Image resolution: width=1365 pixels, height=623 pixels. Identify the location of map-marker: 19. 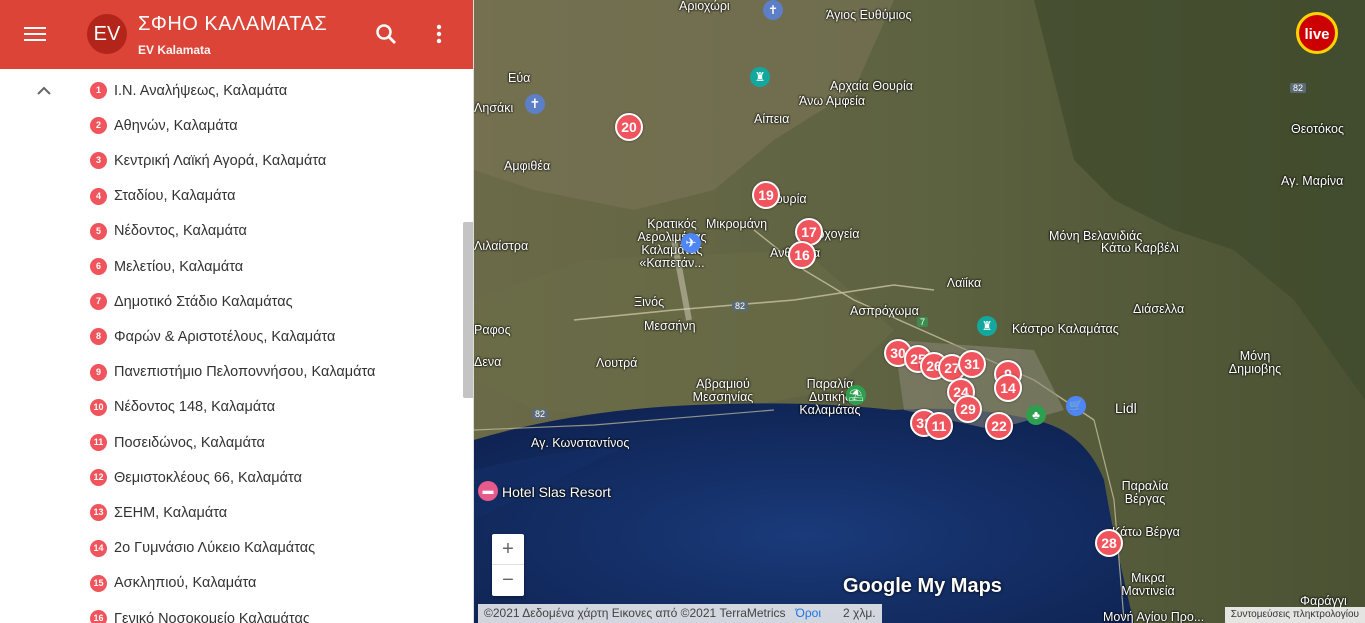
(766, 195).